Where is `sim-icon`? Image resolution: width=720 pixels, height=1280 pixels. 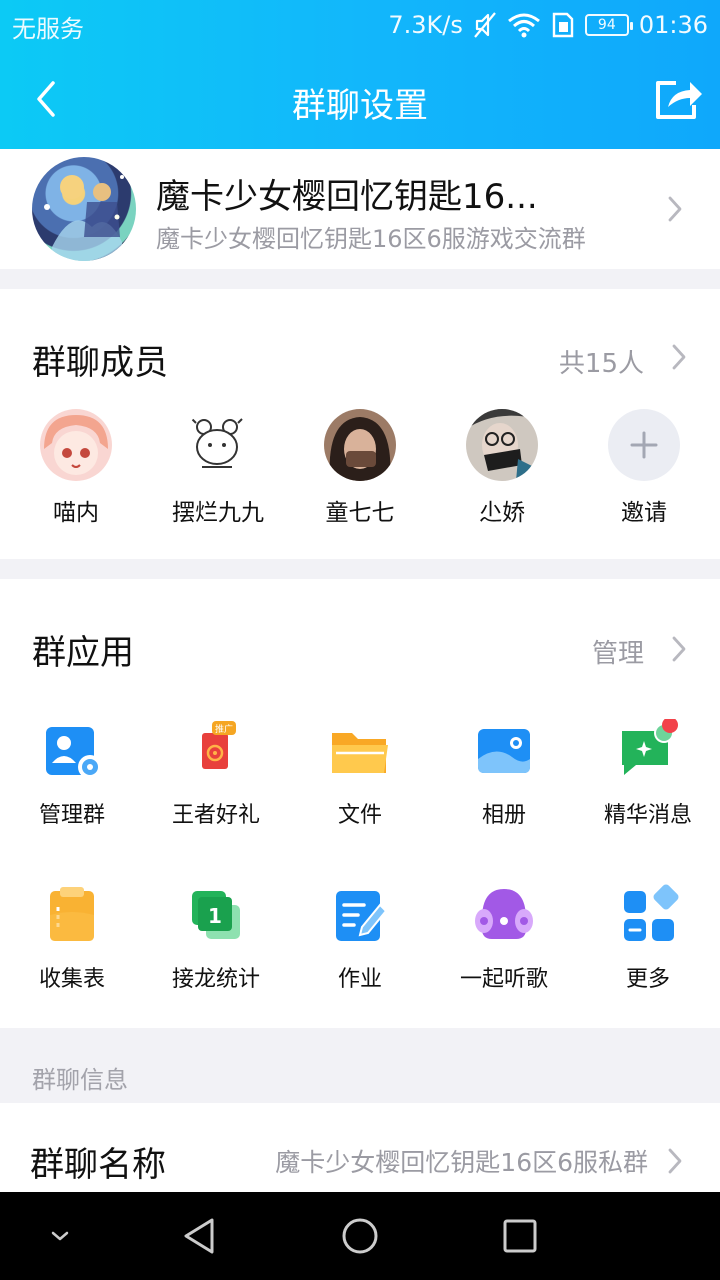 sim-icon is located at coordinates (563, 25).